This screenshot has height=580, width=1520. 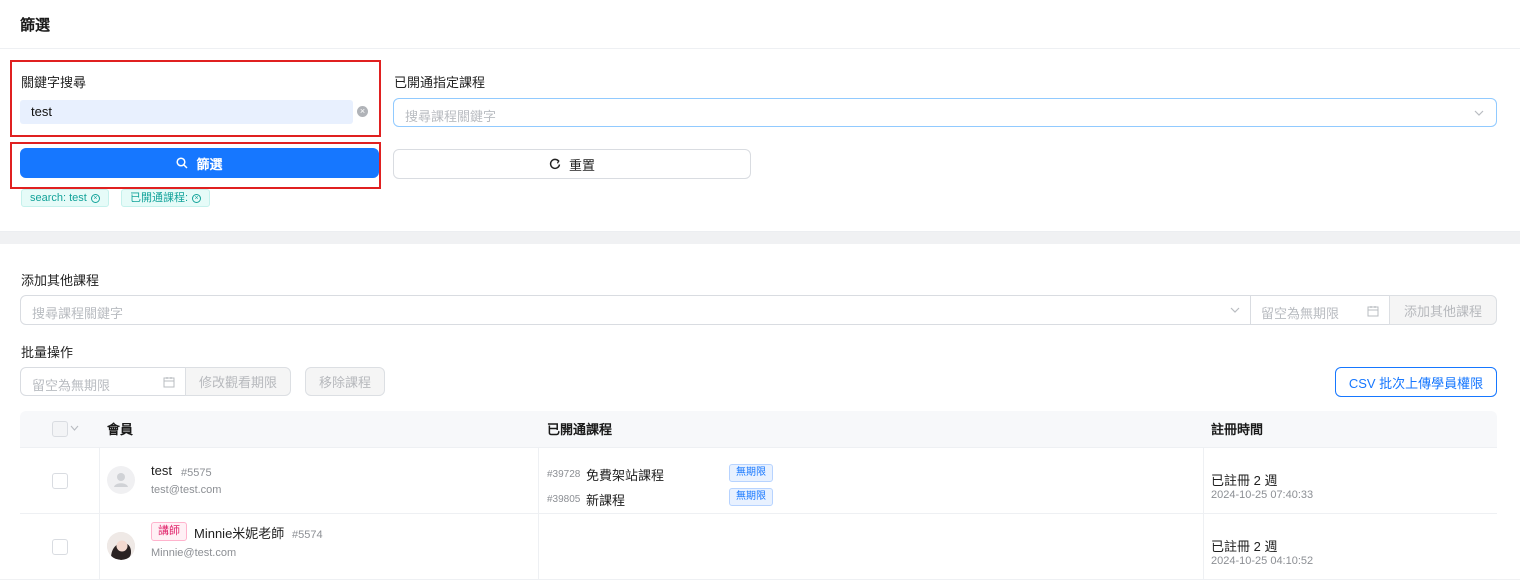 I want to click on course-id: #39805, so click(x=564, y=499).